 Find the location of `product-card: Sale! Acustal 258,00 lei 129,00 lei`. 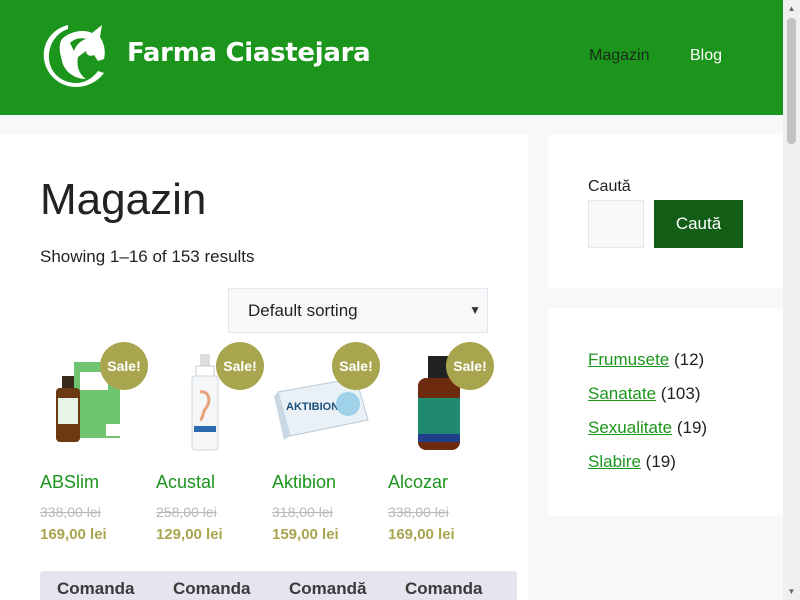

product-card: Sale! Acustal 258,00 lei 129,00 lei is located at coordinates (211, 447).